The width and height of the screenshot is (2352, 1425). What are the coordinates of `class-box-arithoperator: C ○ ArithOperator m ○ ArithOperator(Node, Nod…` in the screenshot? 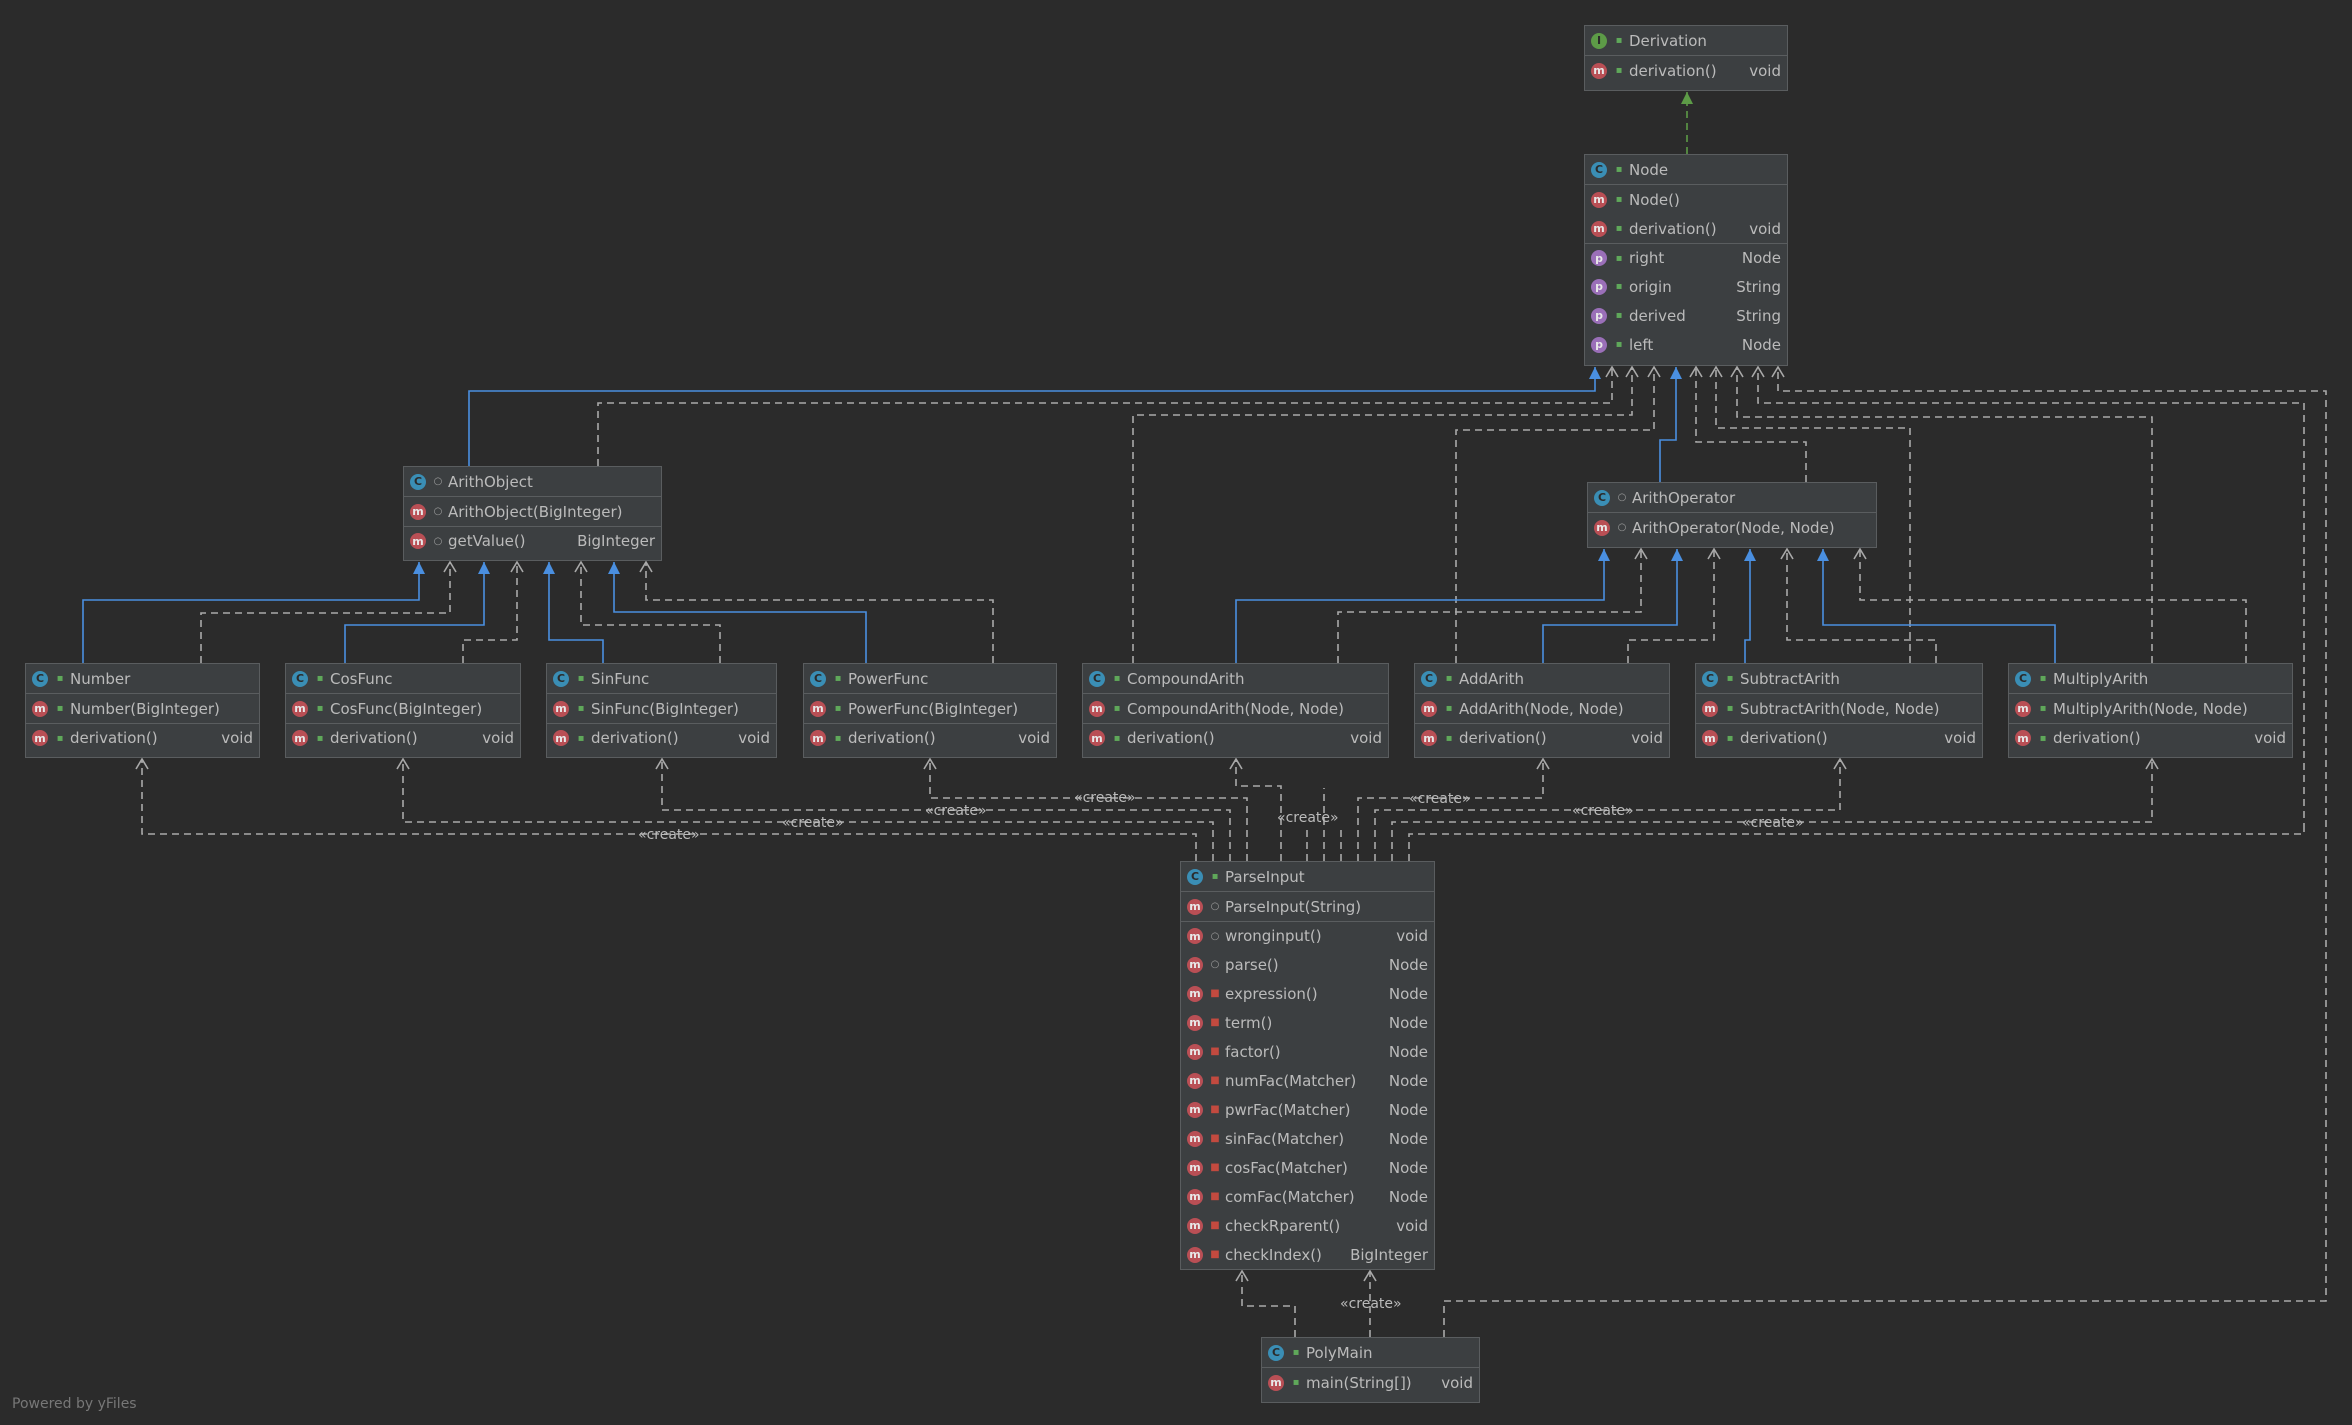 It's located at (1732, 515).